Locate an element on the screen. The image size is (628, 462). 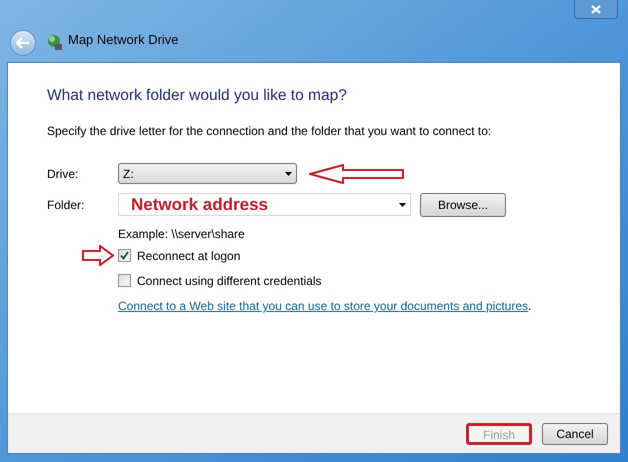
network-drive-icon is located at coordinates (54, 42).